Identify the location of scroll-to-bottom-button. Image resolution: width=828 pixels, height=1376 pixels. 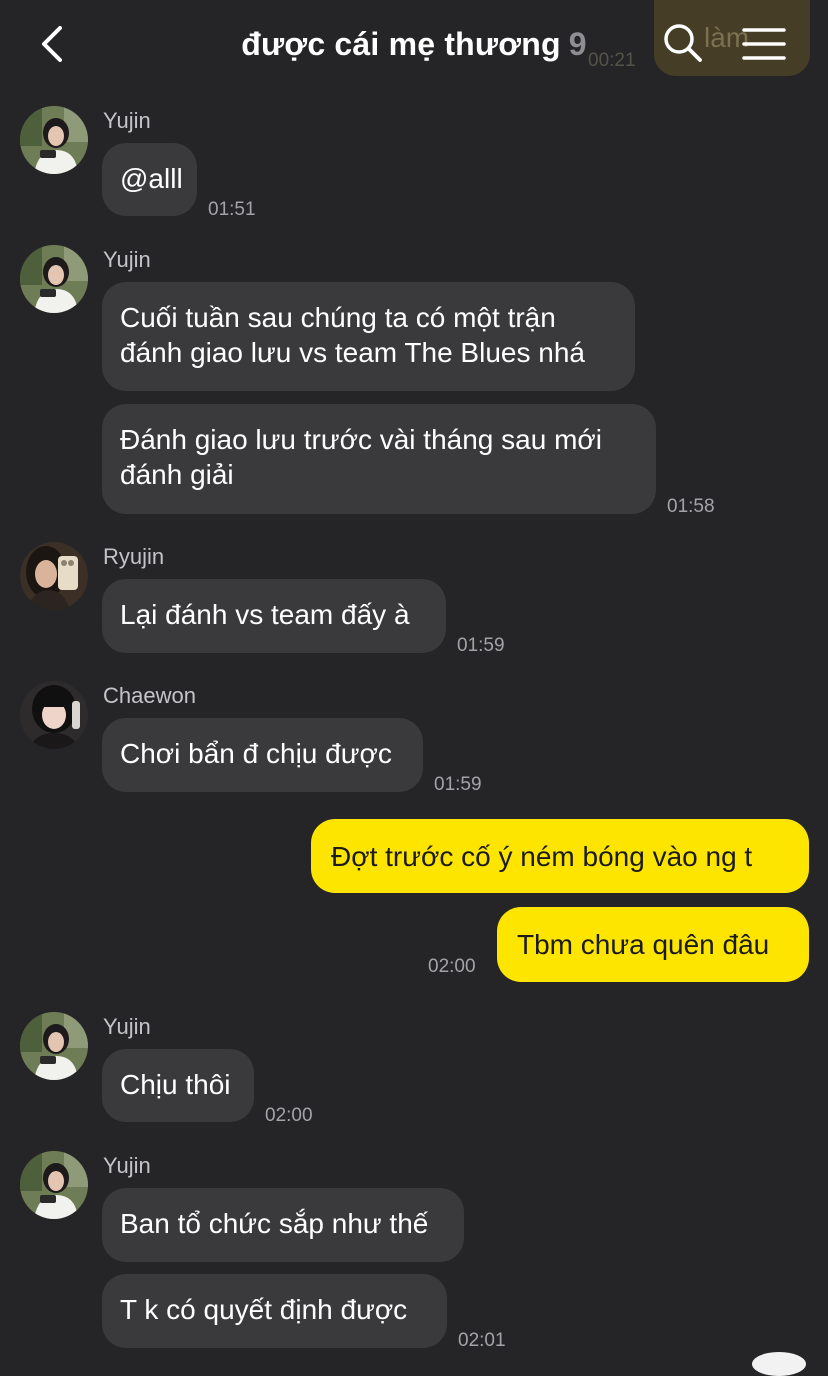
(779, 1364).